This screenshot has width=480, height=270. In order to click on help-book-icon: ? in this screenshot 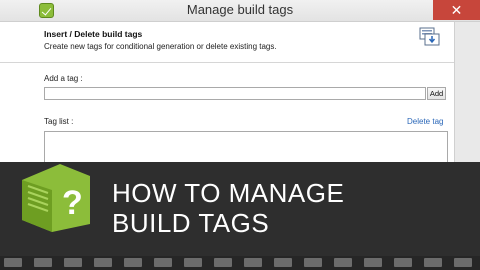, I will do `click(56, 198)`.